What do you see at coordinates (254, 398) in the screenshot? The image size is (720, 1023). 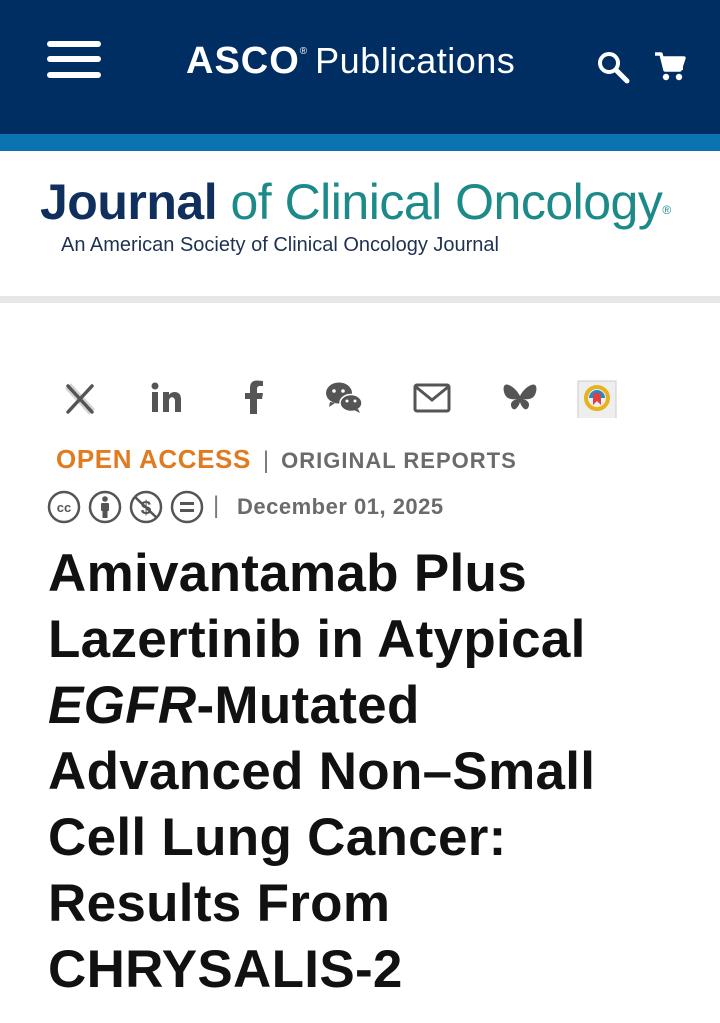 I see `facebook-icon` at bounding box center [254, 398].